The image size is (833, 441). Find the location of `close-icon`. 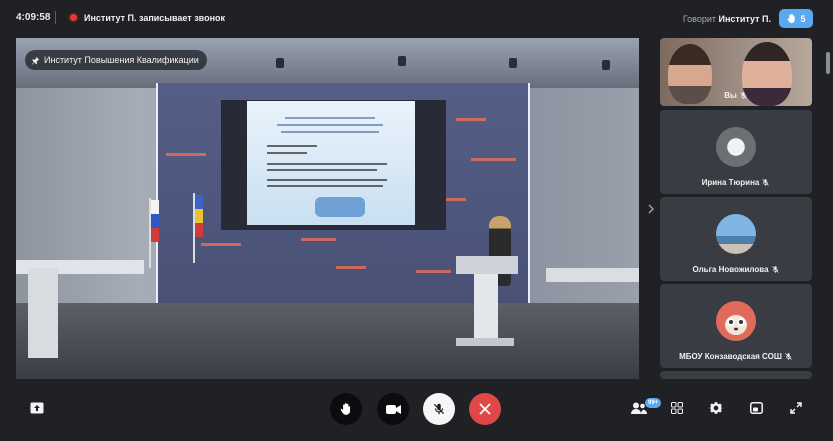

close-icon is located at coordinates (485, 409).